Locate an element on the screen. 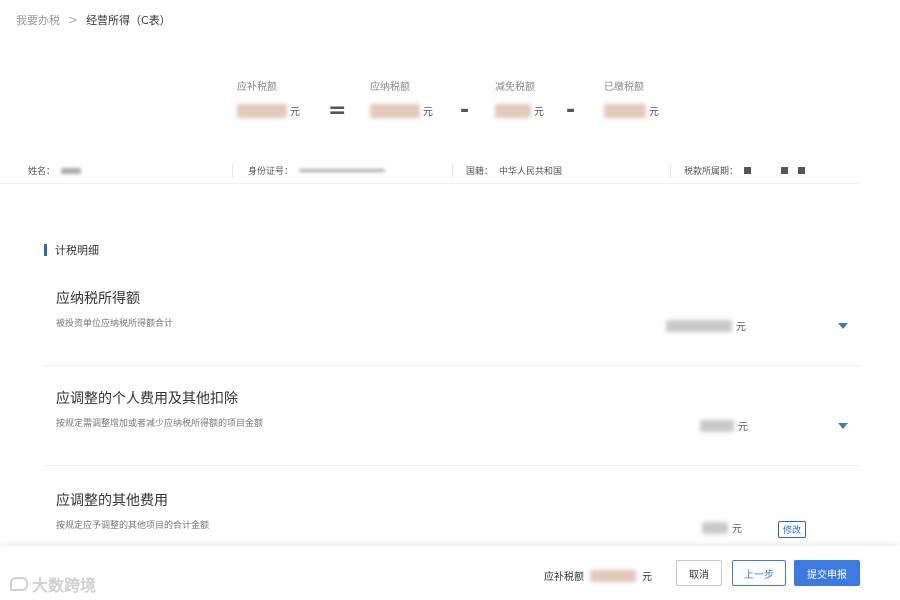 The width and height of the screenshot is (900, 600). item-title: 应纳税所得额 is located at coordinates (98, 299).